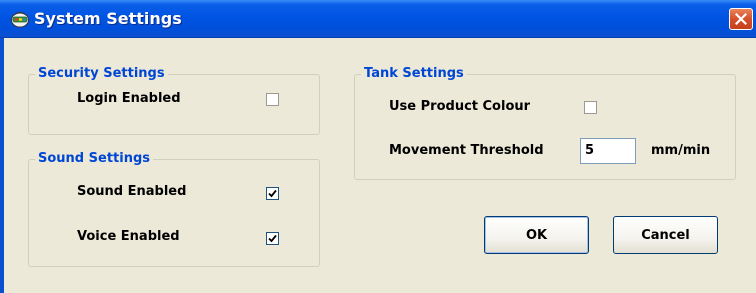 This screenshot has height=293, width=756. What do you see at coordinates (94, 159) in the screenshot?
I see `sound-settings-legend: Sound Settings` at bounding box center [94, 159].